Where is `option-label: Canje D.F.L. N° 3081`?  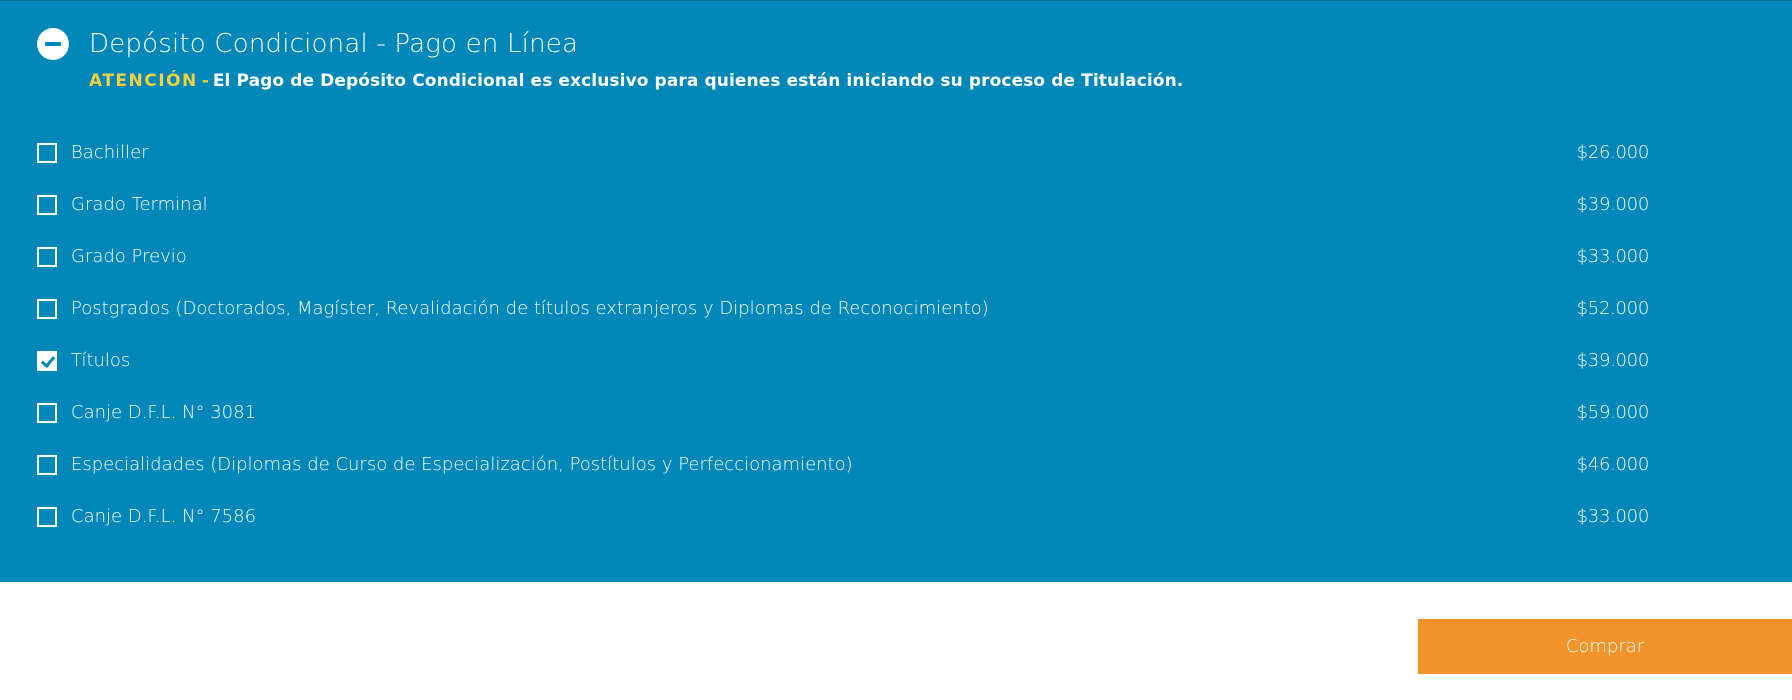 option-label: Canje D.F.L. N° 3081 is located at coordinates (164, 412).